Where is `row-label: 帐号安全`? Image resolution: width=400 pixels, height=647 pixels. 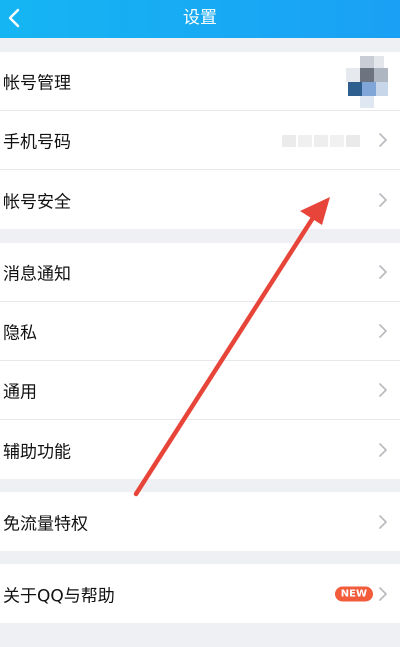
row-label: 帐号安全 is located at coordinates (37, 202).